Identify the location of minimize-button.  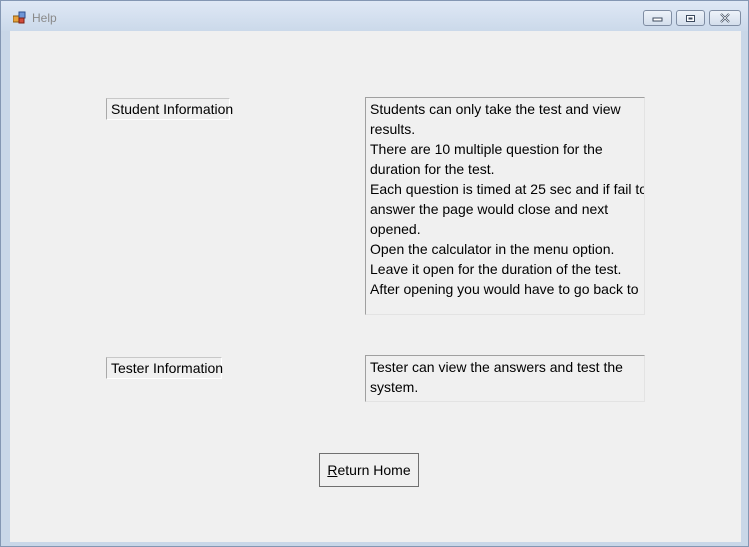
(657, 18).